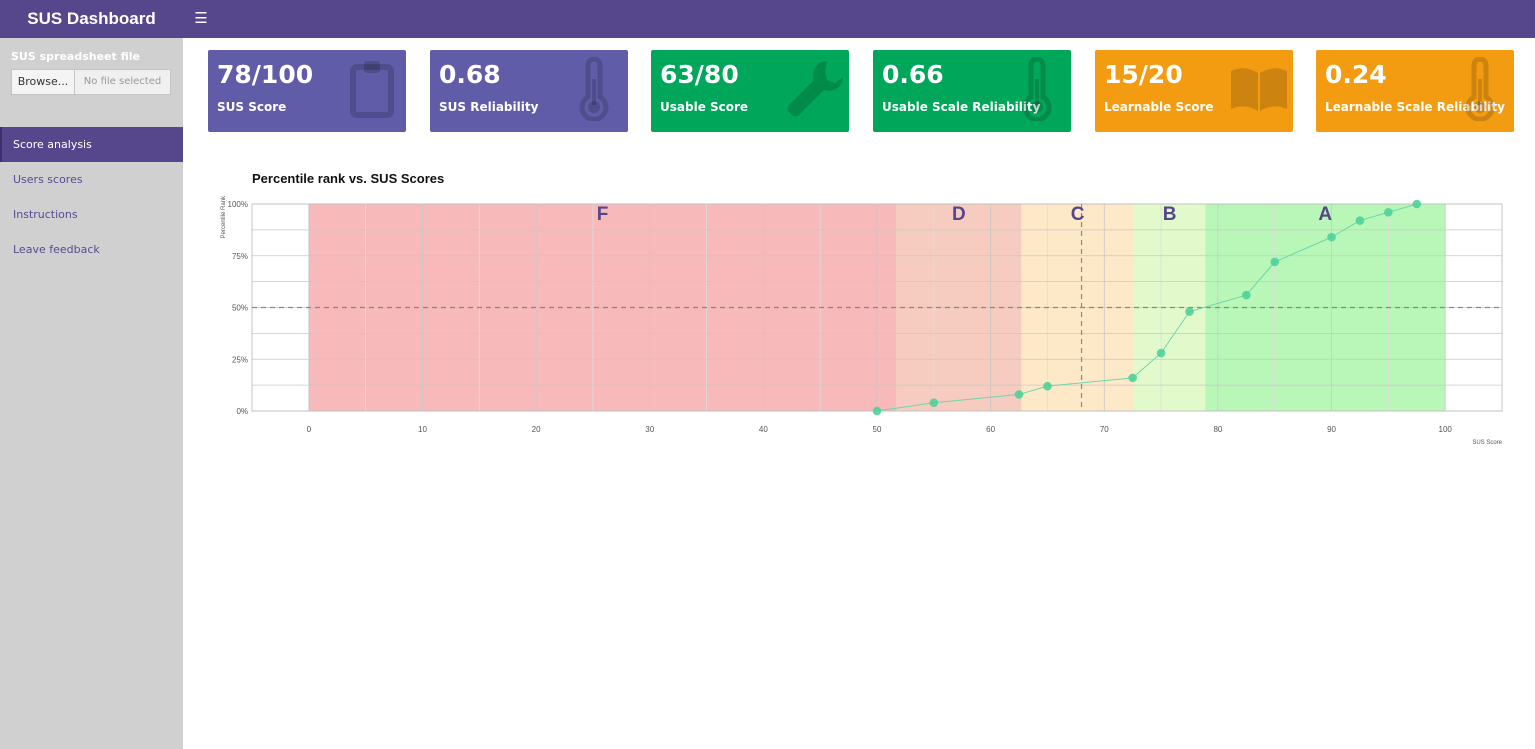  What do you see at coordinates (529, 91) in the screenshot?
I see `sus-reliability-card: 0.68 SUS Reliability` at bounding box center [529, 91].